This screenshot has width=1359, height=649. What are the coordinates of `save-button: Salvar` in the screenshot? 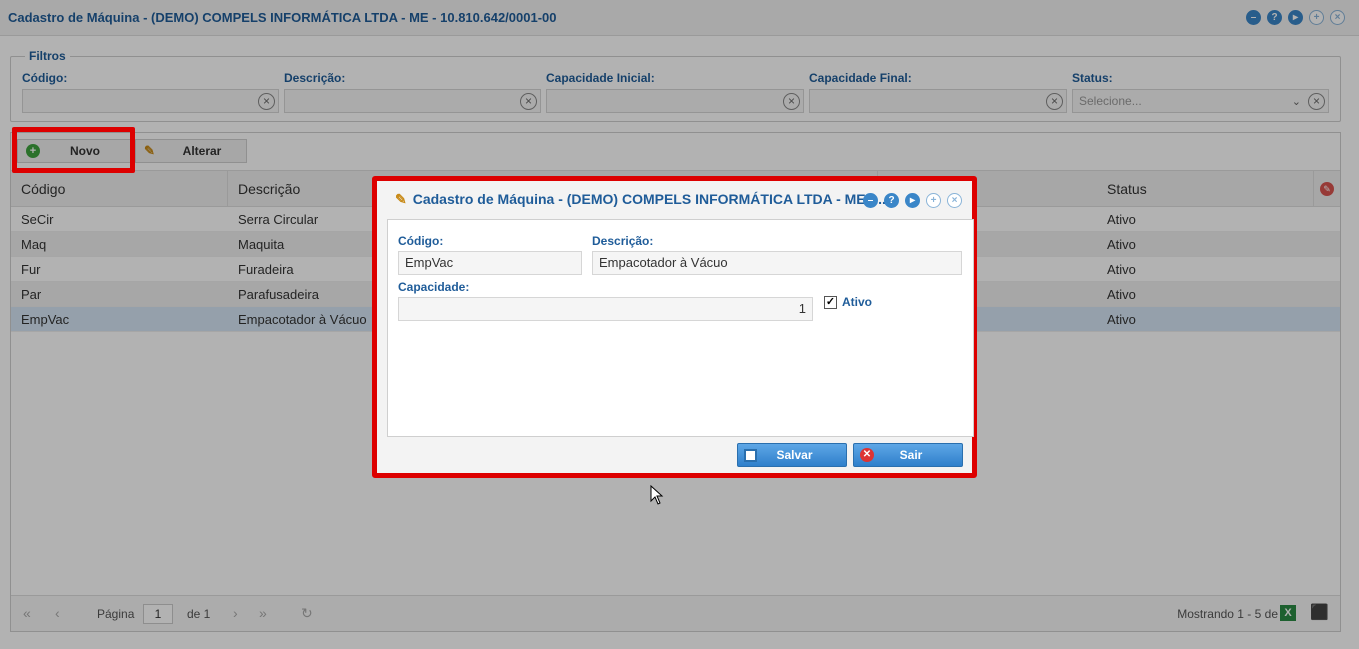 It's located at (792, 455).